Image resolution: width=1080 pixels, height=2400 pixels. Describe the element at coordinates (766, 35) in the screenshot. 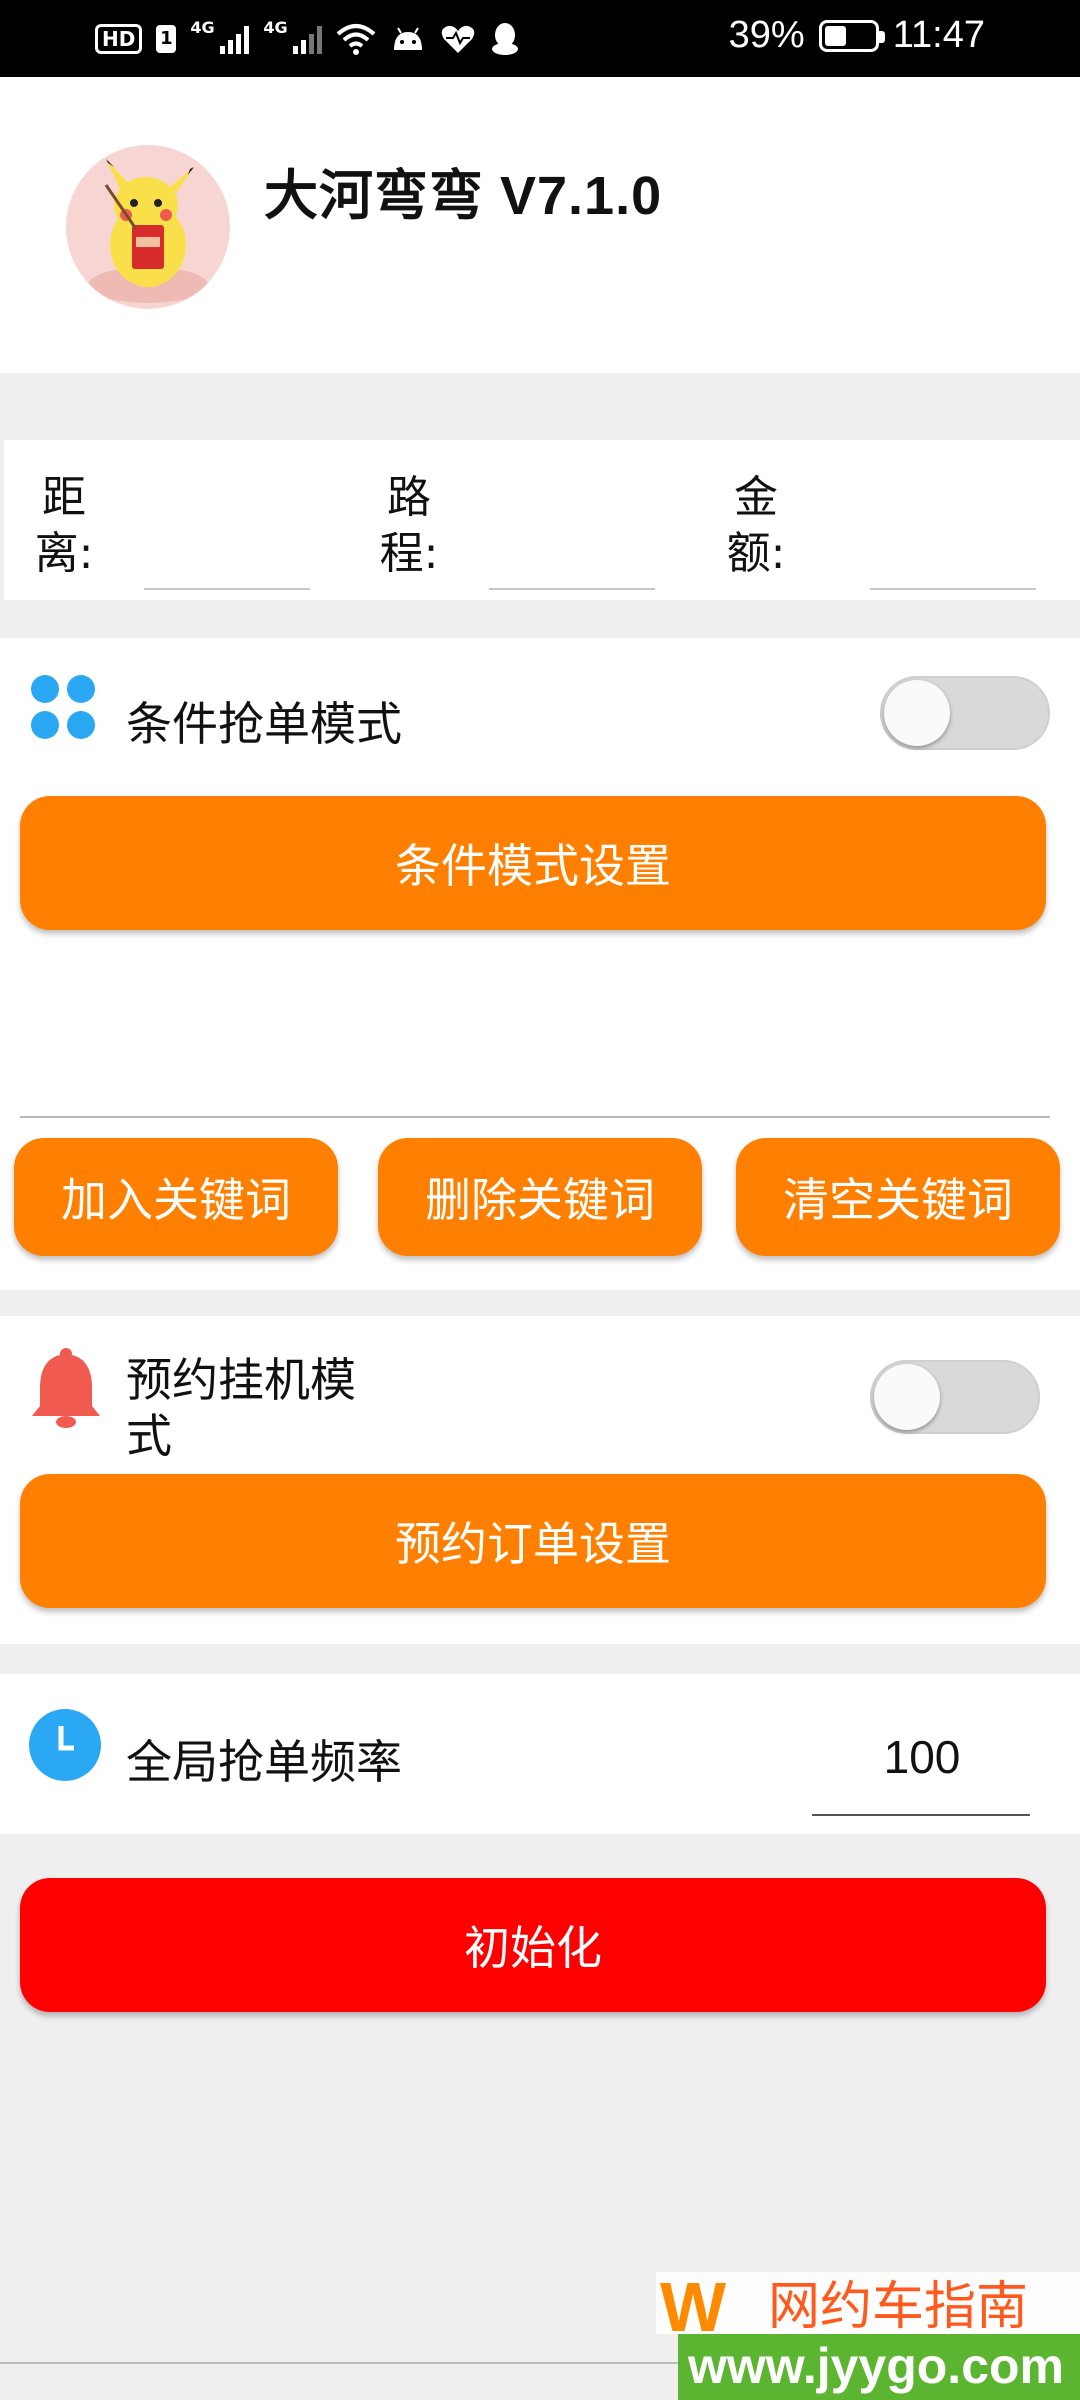

I see `battery-percent: 39%` at that location.